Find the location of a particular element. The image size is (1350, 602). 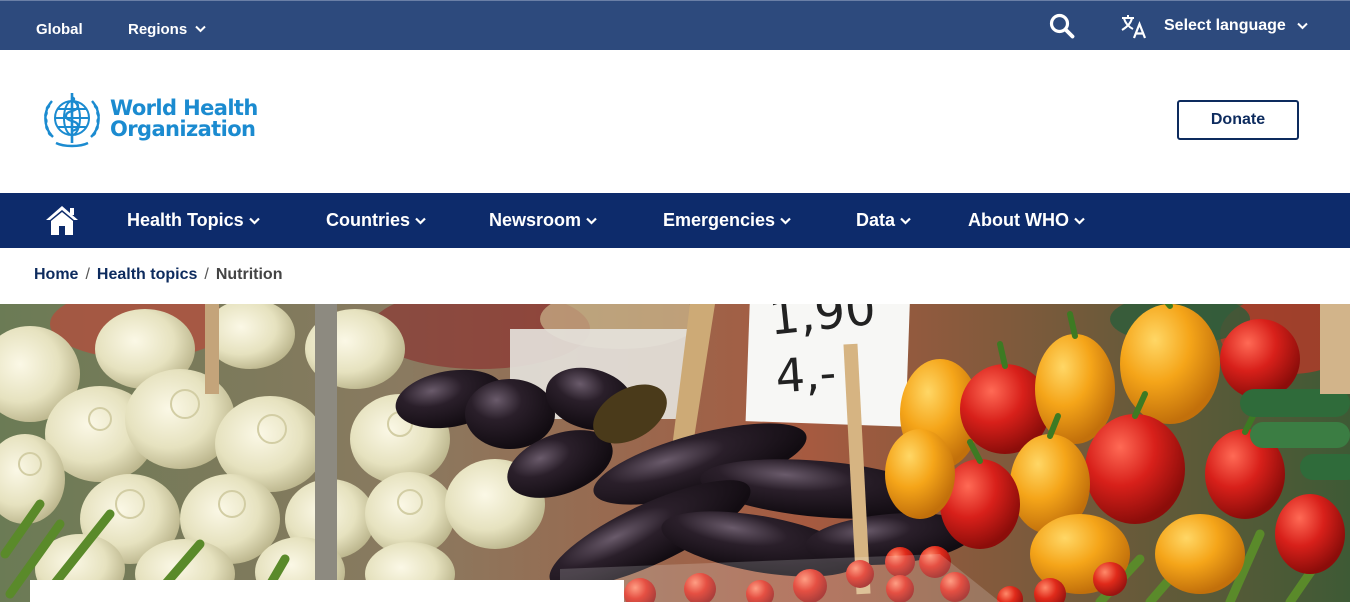

search-button is located at coordinates (1062, 26).